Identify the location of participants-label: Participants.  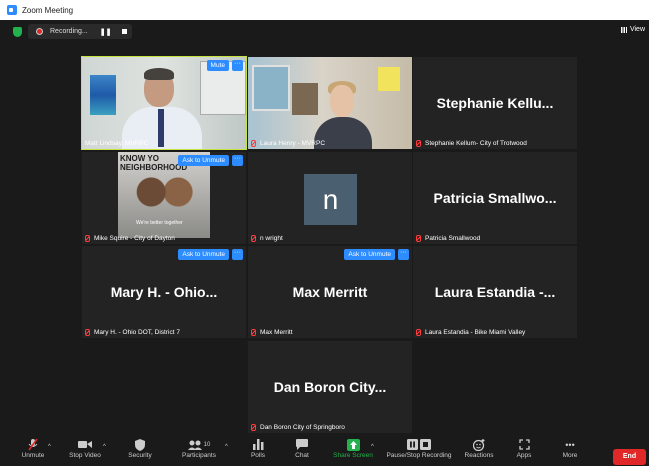
(199, 455).